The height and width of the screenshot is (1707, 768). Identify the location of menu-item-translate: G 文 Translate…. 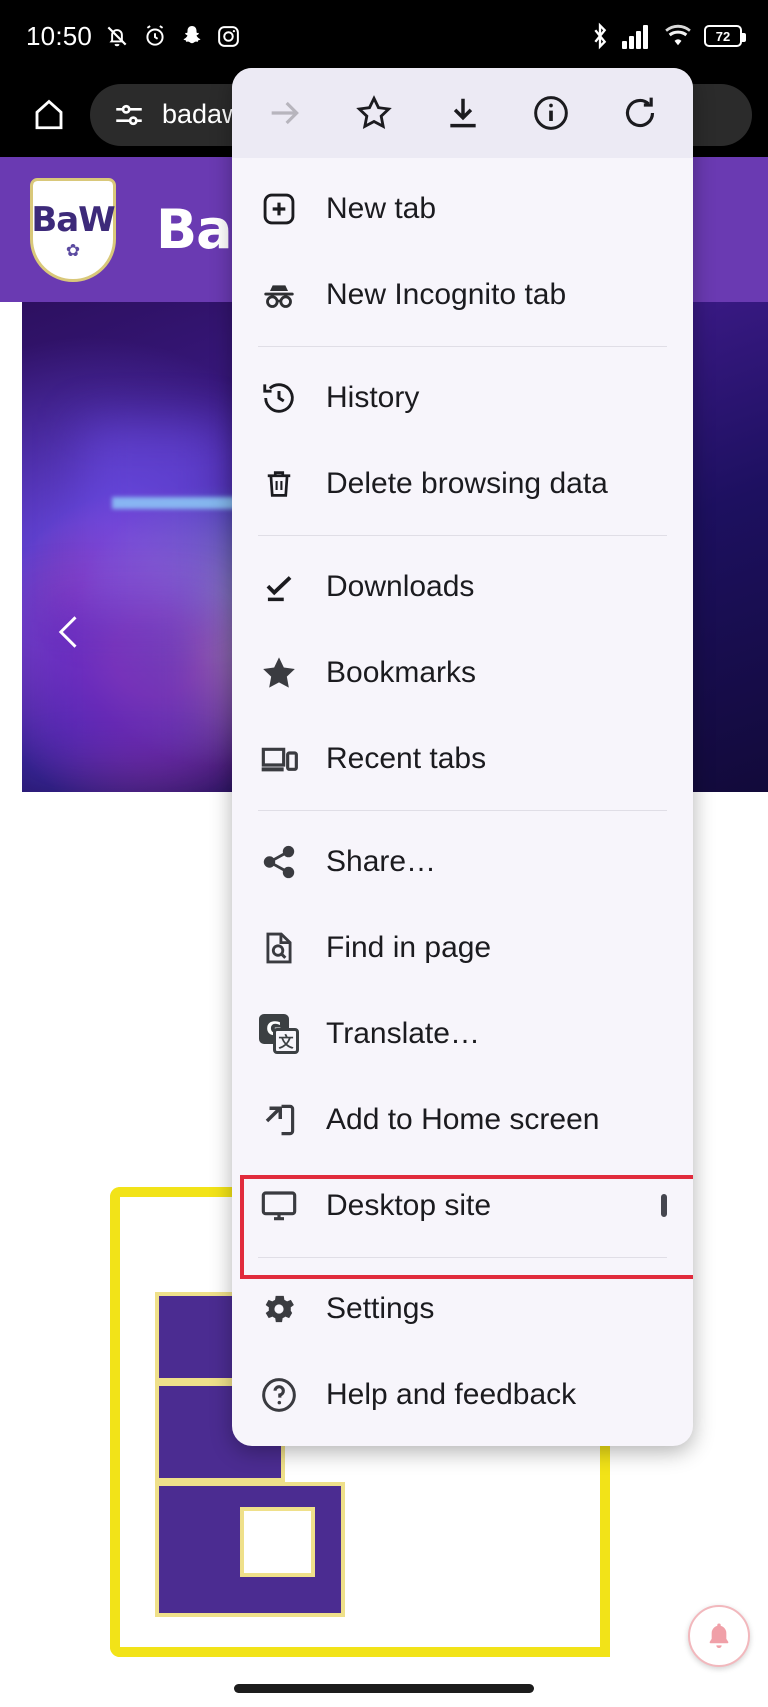
(462, 1034).